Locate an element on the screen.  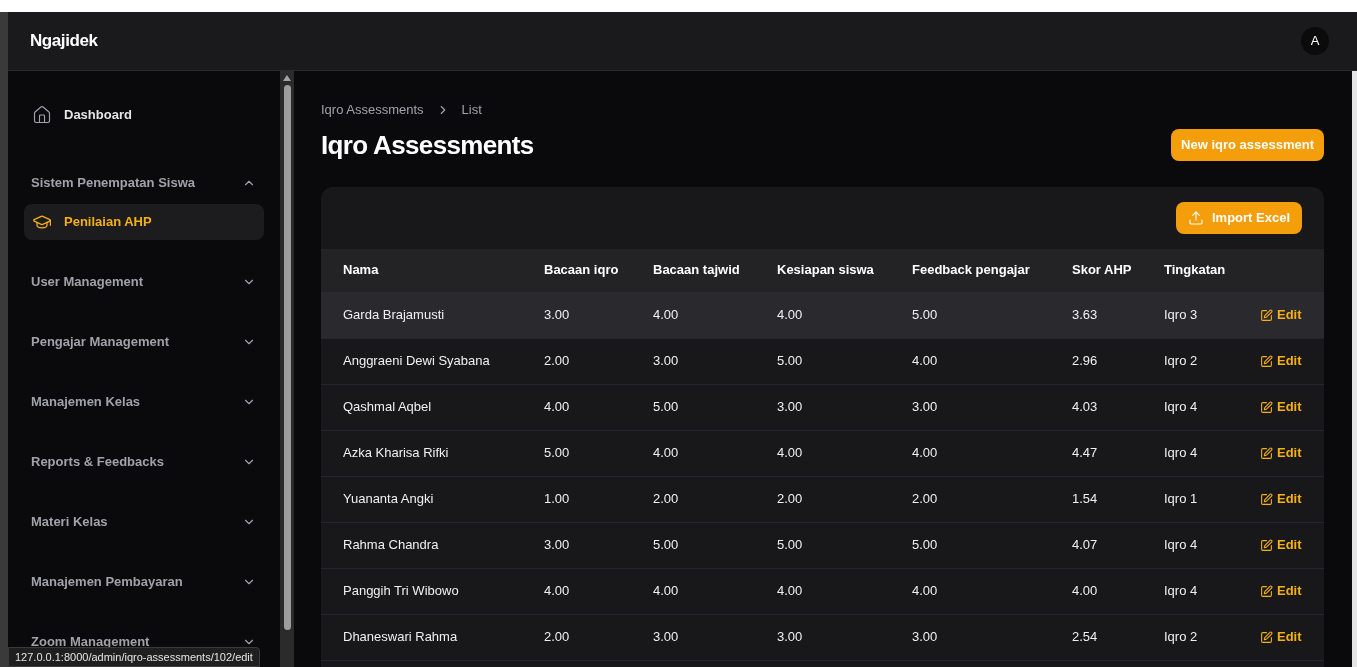
page-title: Iqro Assessments is located at coordinates (427, 145).